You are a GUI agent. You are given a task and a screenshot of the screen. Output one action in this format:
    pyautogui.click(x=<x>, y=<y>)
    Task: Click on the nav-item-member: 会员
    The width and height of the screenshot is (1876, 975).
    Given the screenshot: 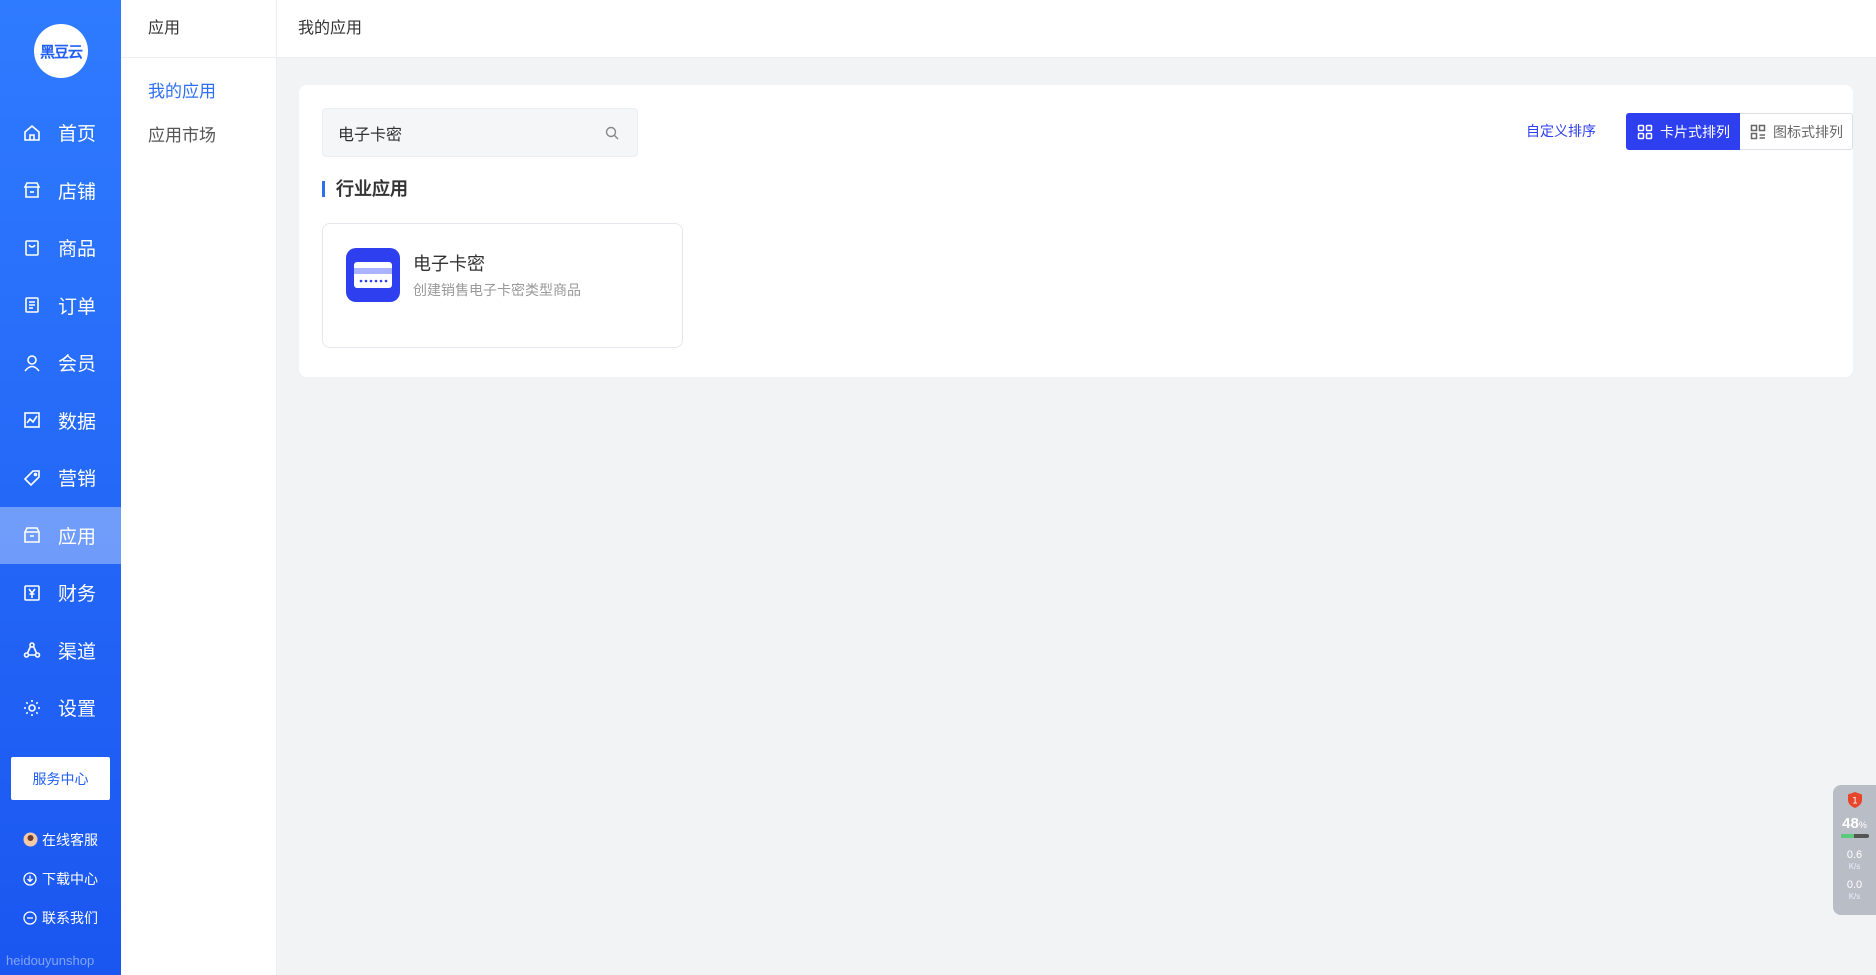 What is the action you would take?
    pyautogui.click(x=60, y=363)
    